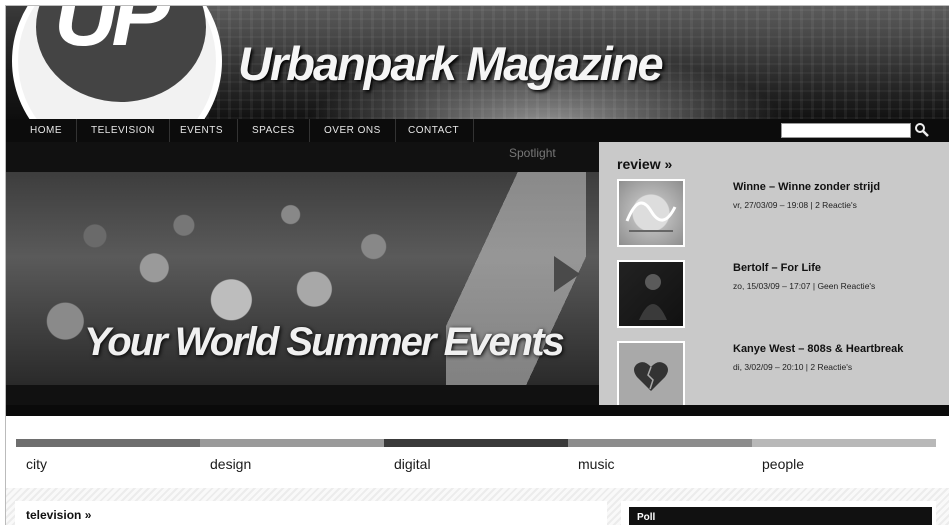 The height and width of the screenshot is (525, 949). Describe the element at coordinates (434, 130) in the screenshot. I see `nav-item-contact: CONTACT` at that location.